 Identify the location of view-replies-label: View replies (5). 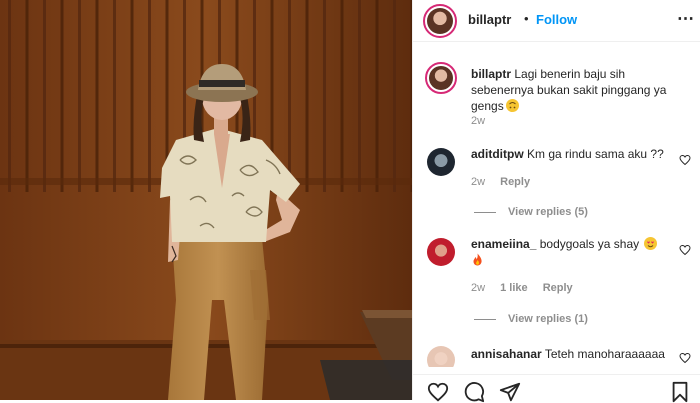
(548, 212).